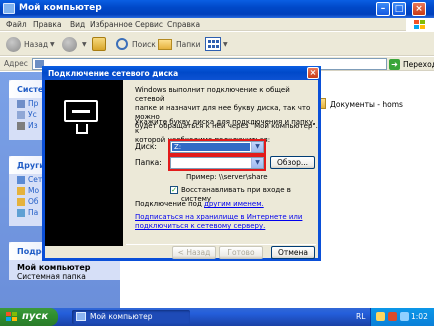 The height and width of the screenshot is (326, 434). Describe the element at coordinates (183, 24) in the screenshot. I see `menu-help: Справка` at that location.